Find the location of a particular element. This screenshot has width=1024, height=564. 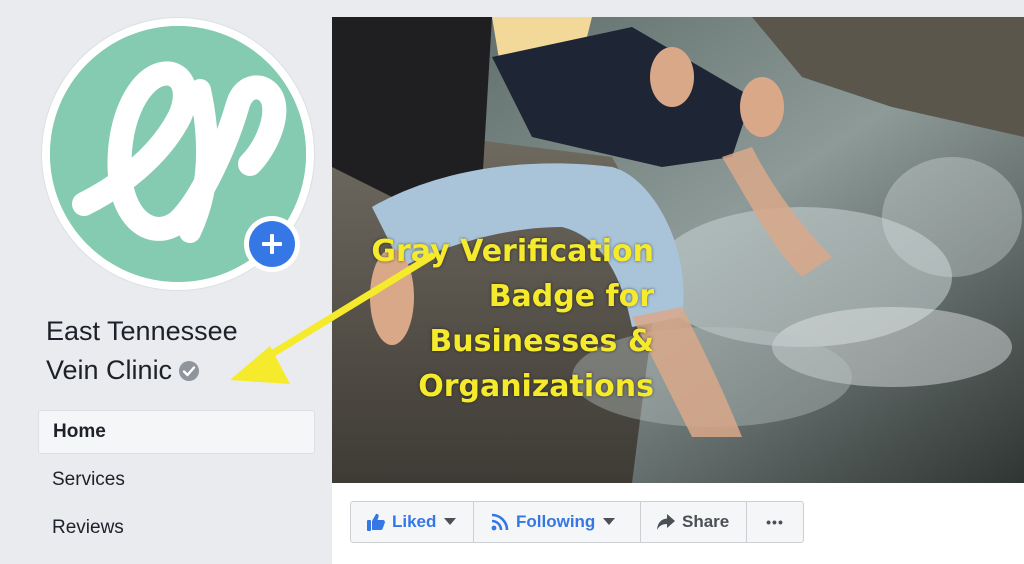

plus-icon is located at coordinates (272, 244).